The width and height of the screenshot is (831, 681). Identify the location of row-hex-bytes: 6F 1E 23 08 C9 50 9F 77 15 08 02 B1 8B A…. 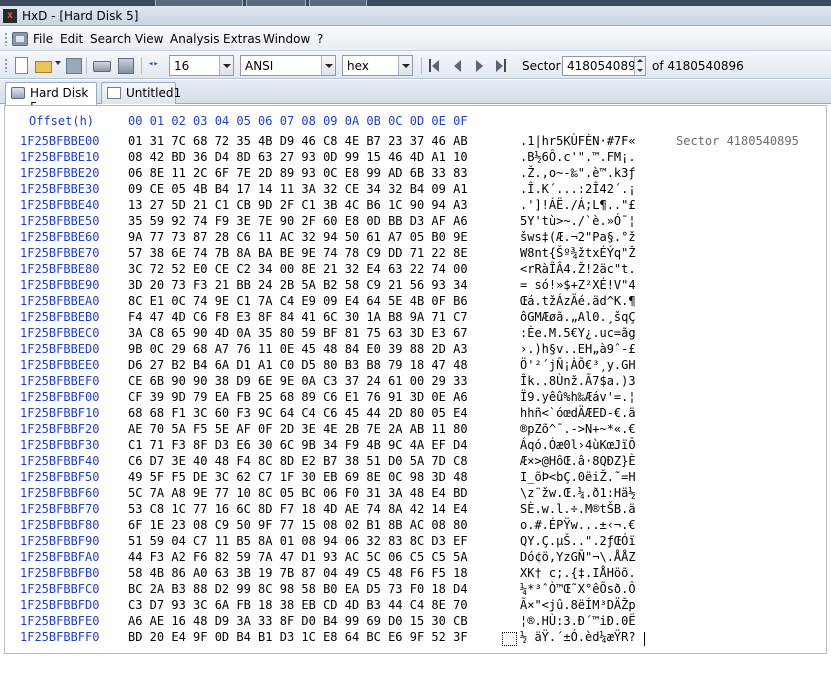
(298, 525).